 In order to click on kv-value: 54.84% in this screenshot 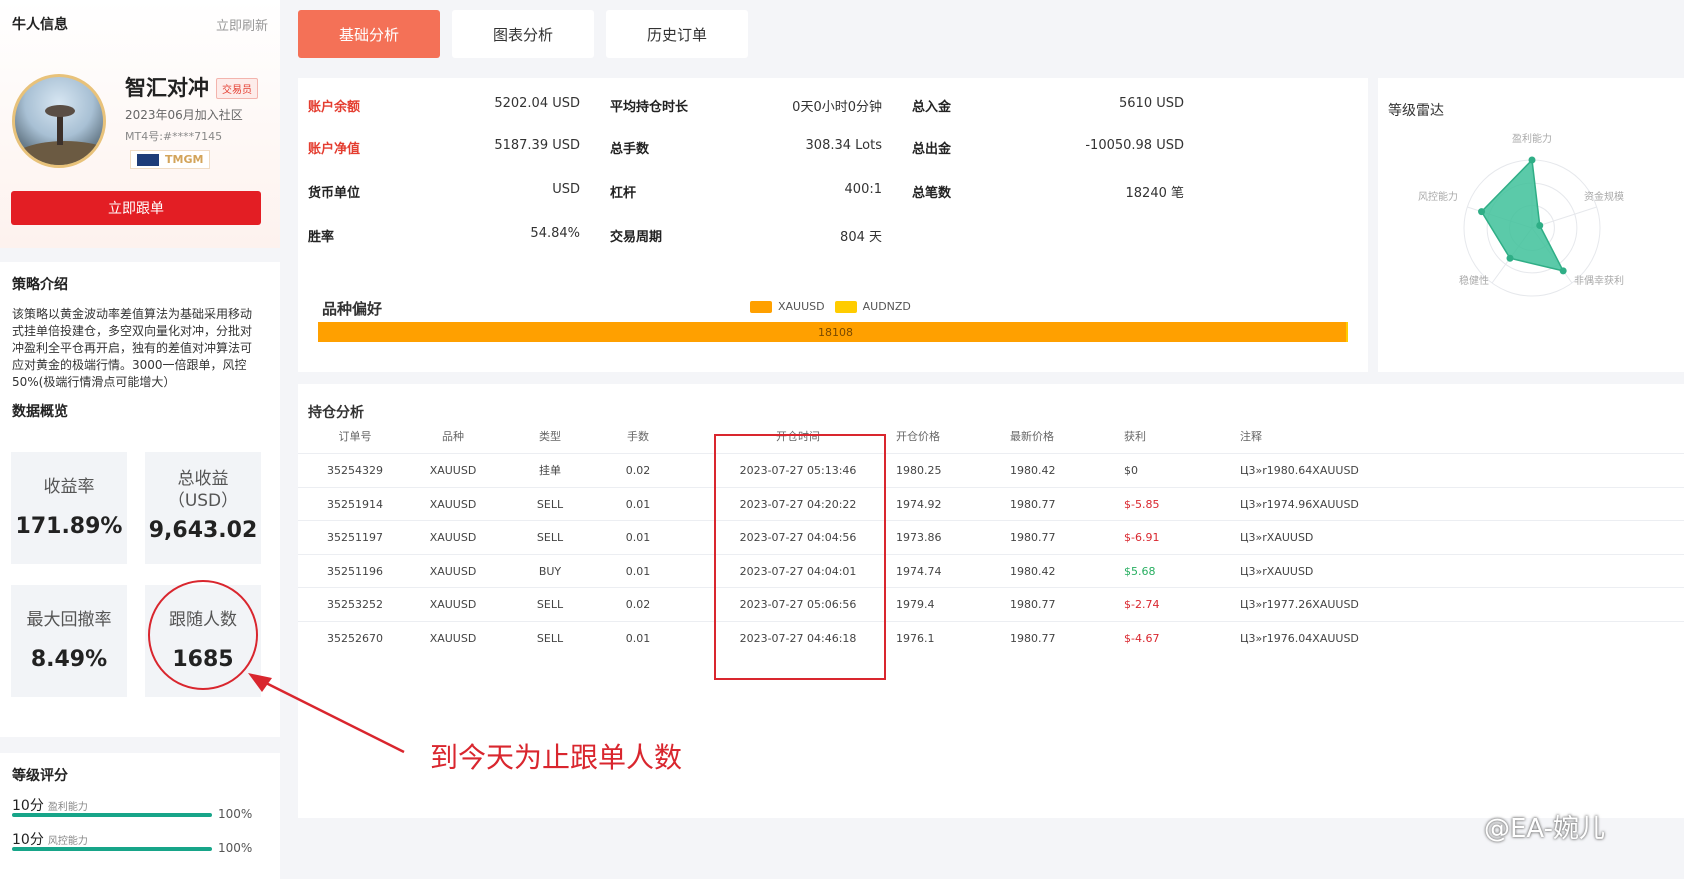, I will do `click(555, 233)`.